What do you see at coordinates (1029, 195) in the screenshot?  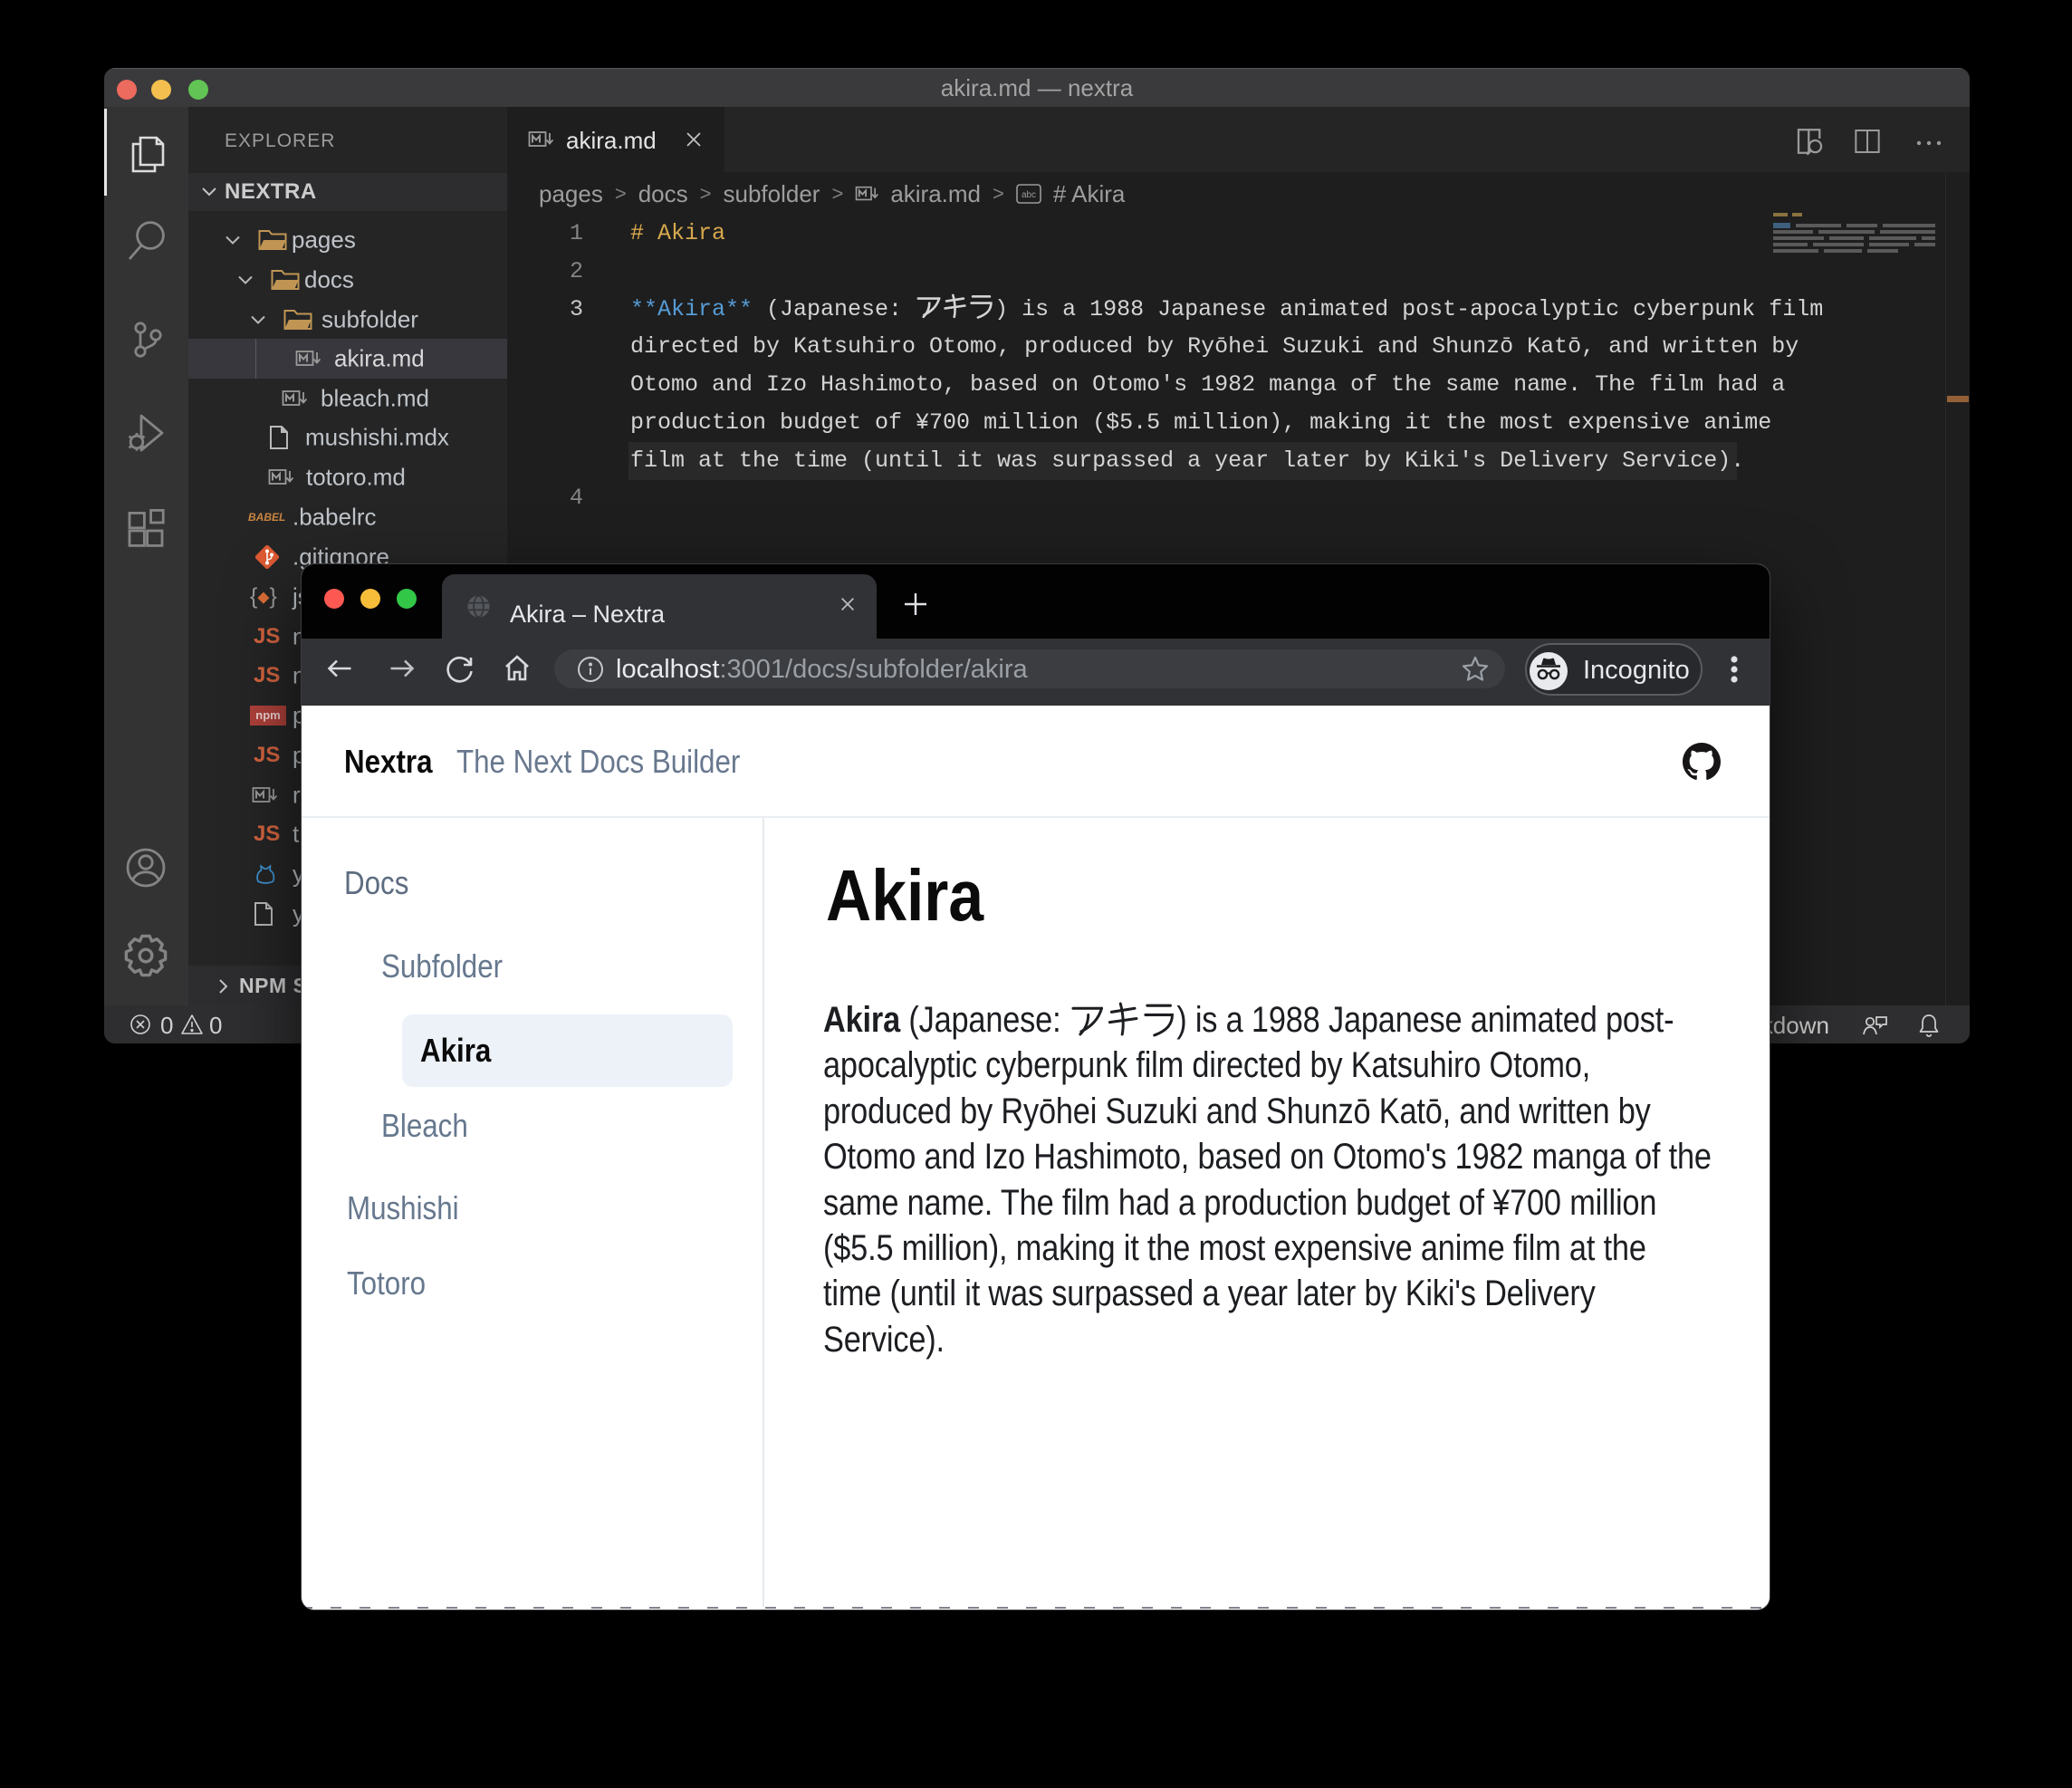 I see `svg-text: abc` at bounding box center [1029, 195].